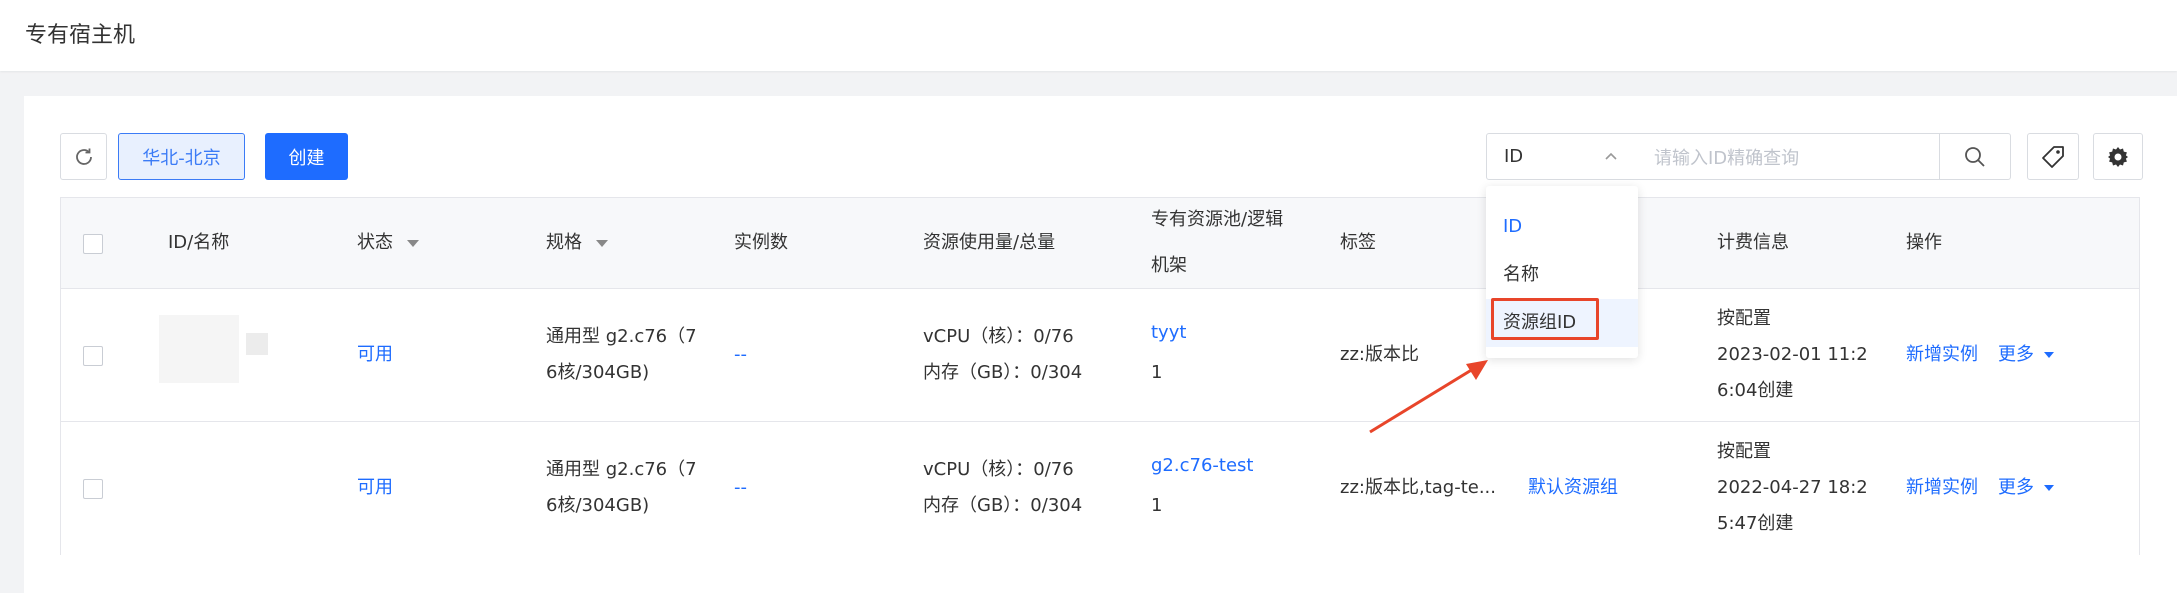 Image resolution: width=2177 pixels, height=593 pixels. Describe the element at coordinates (1168, 333) in the screenshot. I see `pool-link: tyyt` at that location.